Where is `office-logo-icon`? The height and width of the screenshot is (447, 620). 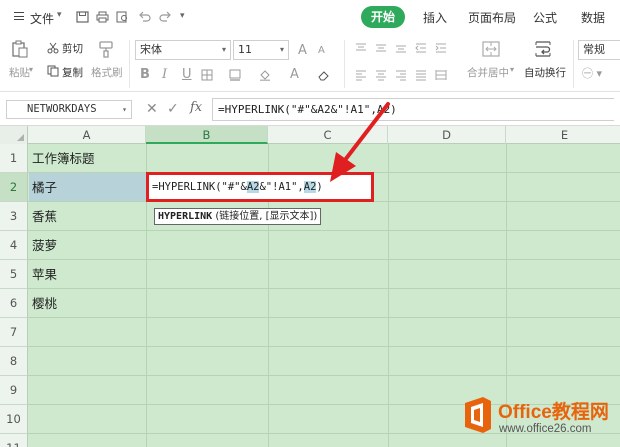
office-logo-icon is located at coordinates (478, 415).